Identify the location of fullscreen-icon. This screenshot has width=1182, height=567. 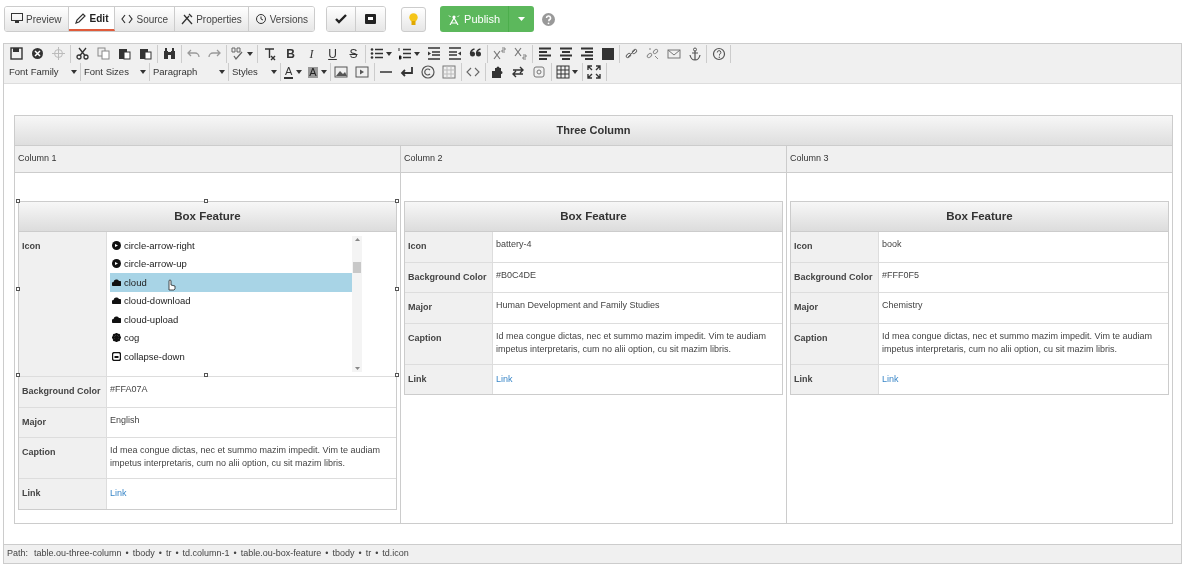
(594, 72).